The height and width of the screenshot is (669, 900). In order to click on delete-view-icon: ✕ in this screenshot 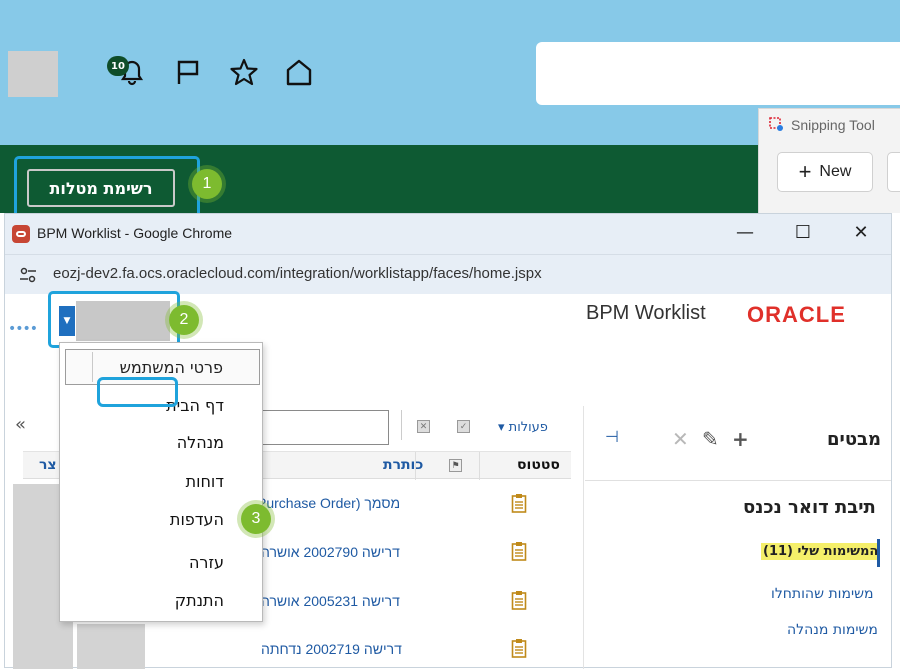, I will do `click(680, 439)`.